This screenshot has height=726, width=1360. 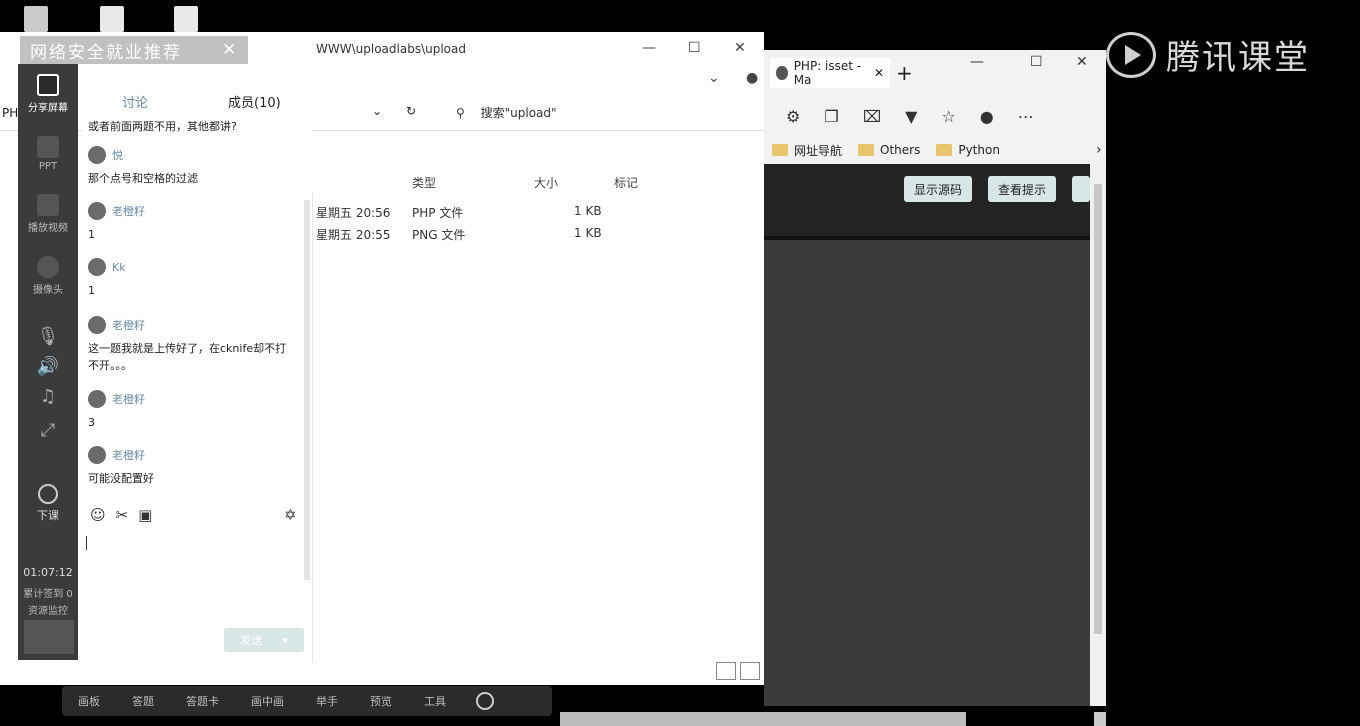 I want to click on share-screen-icon, so click(x=48, y=85).